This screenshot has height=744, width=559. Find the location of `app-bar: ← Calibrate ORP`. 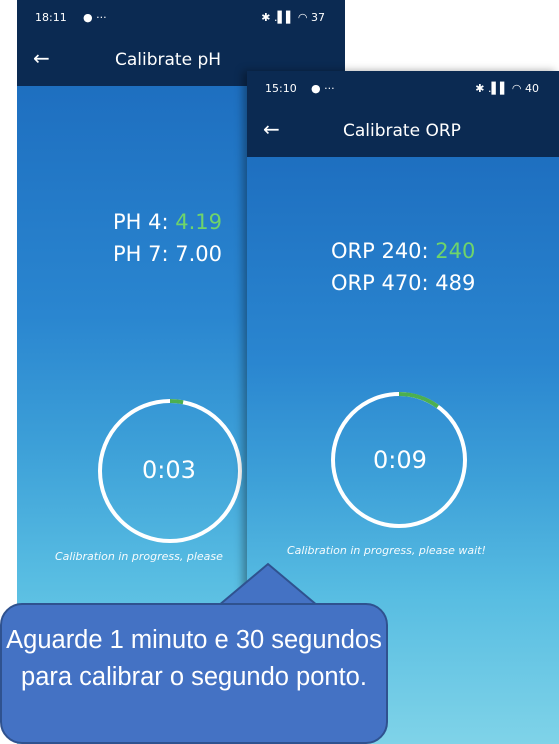

app-bar: ← Calibrate ORP is located at coordinates (403, 131).